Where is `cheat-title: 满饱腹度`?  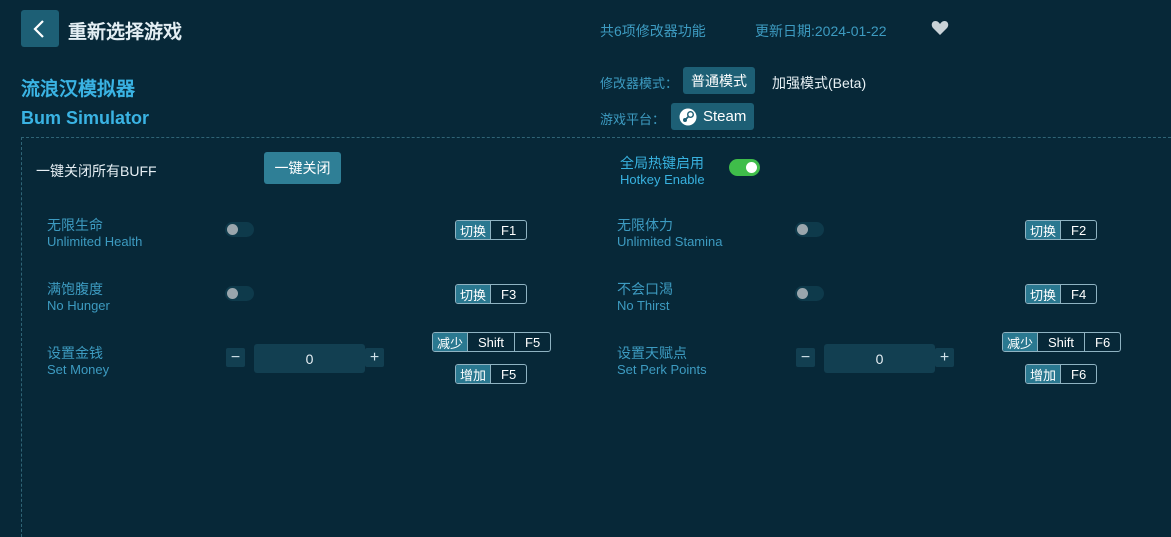 cheat-title: 满饱腹度 is located at coordinates (75, 289).